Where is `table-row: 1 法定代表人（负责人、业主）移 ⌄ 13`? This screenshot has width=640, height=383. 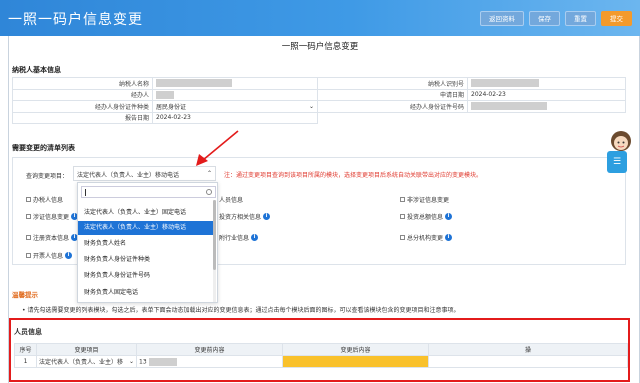 table-row: 1 法定代表人（负责人、业主）移 ⌄ 13 is located at coordinates (321, 361).